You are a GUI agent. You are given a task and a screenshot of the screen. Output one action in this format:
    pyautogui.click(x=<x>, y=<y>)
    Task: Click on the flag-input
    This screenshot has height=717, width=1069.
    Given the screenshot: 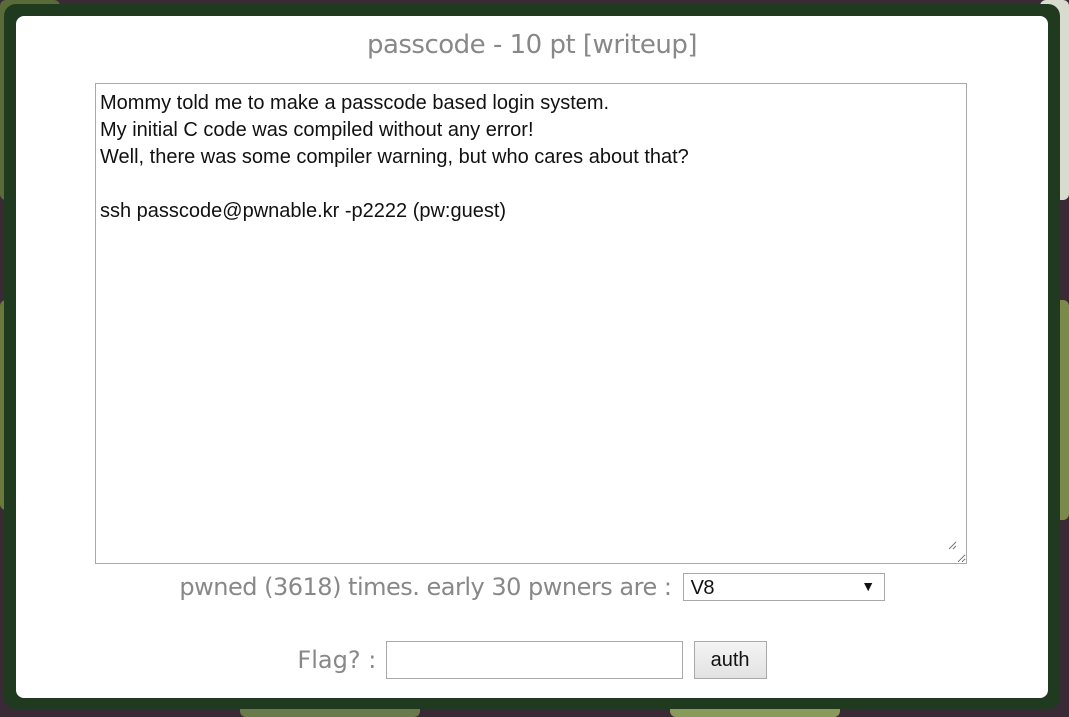 What is the action you would take?
    pyautogui.click(x=534, y=660)
    